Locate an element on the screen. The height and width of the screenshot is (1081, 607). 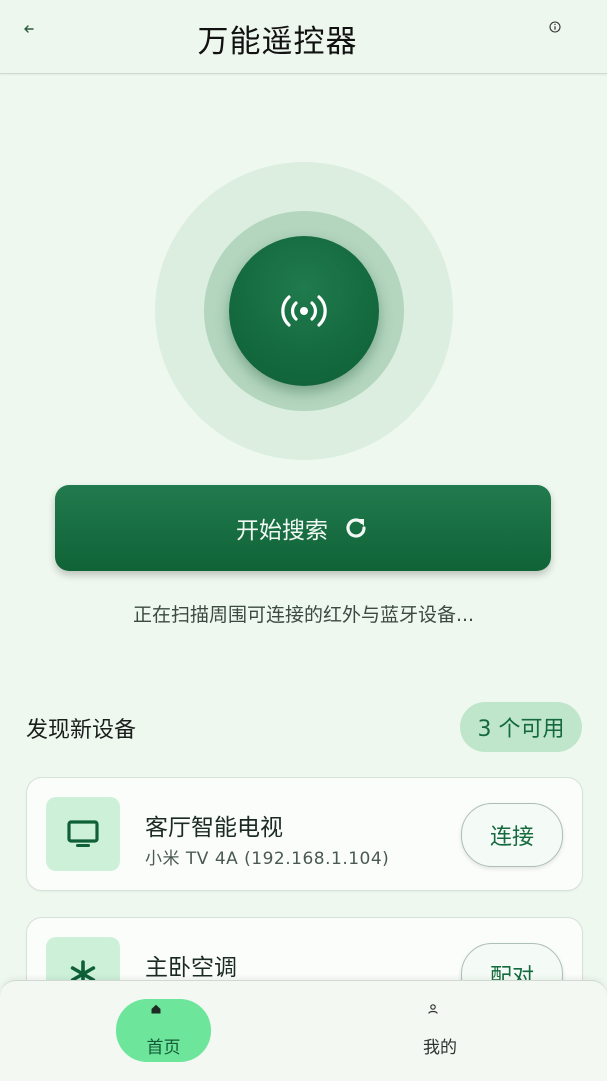
start-search-button: 开始搜索 is located at coordinates (303, 528).